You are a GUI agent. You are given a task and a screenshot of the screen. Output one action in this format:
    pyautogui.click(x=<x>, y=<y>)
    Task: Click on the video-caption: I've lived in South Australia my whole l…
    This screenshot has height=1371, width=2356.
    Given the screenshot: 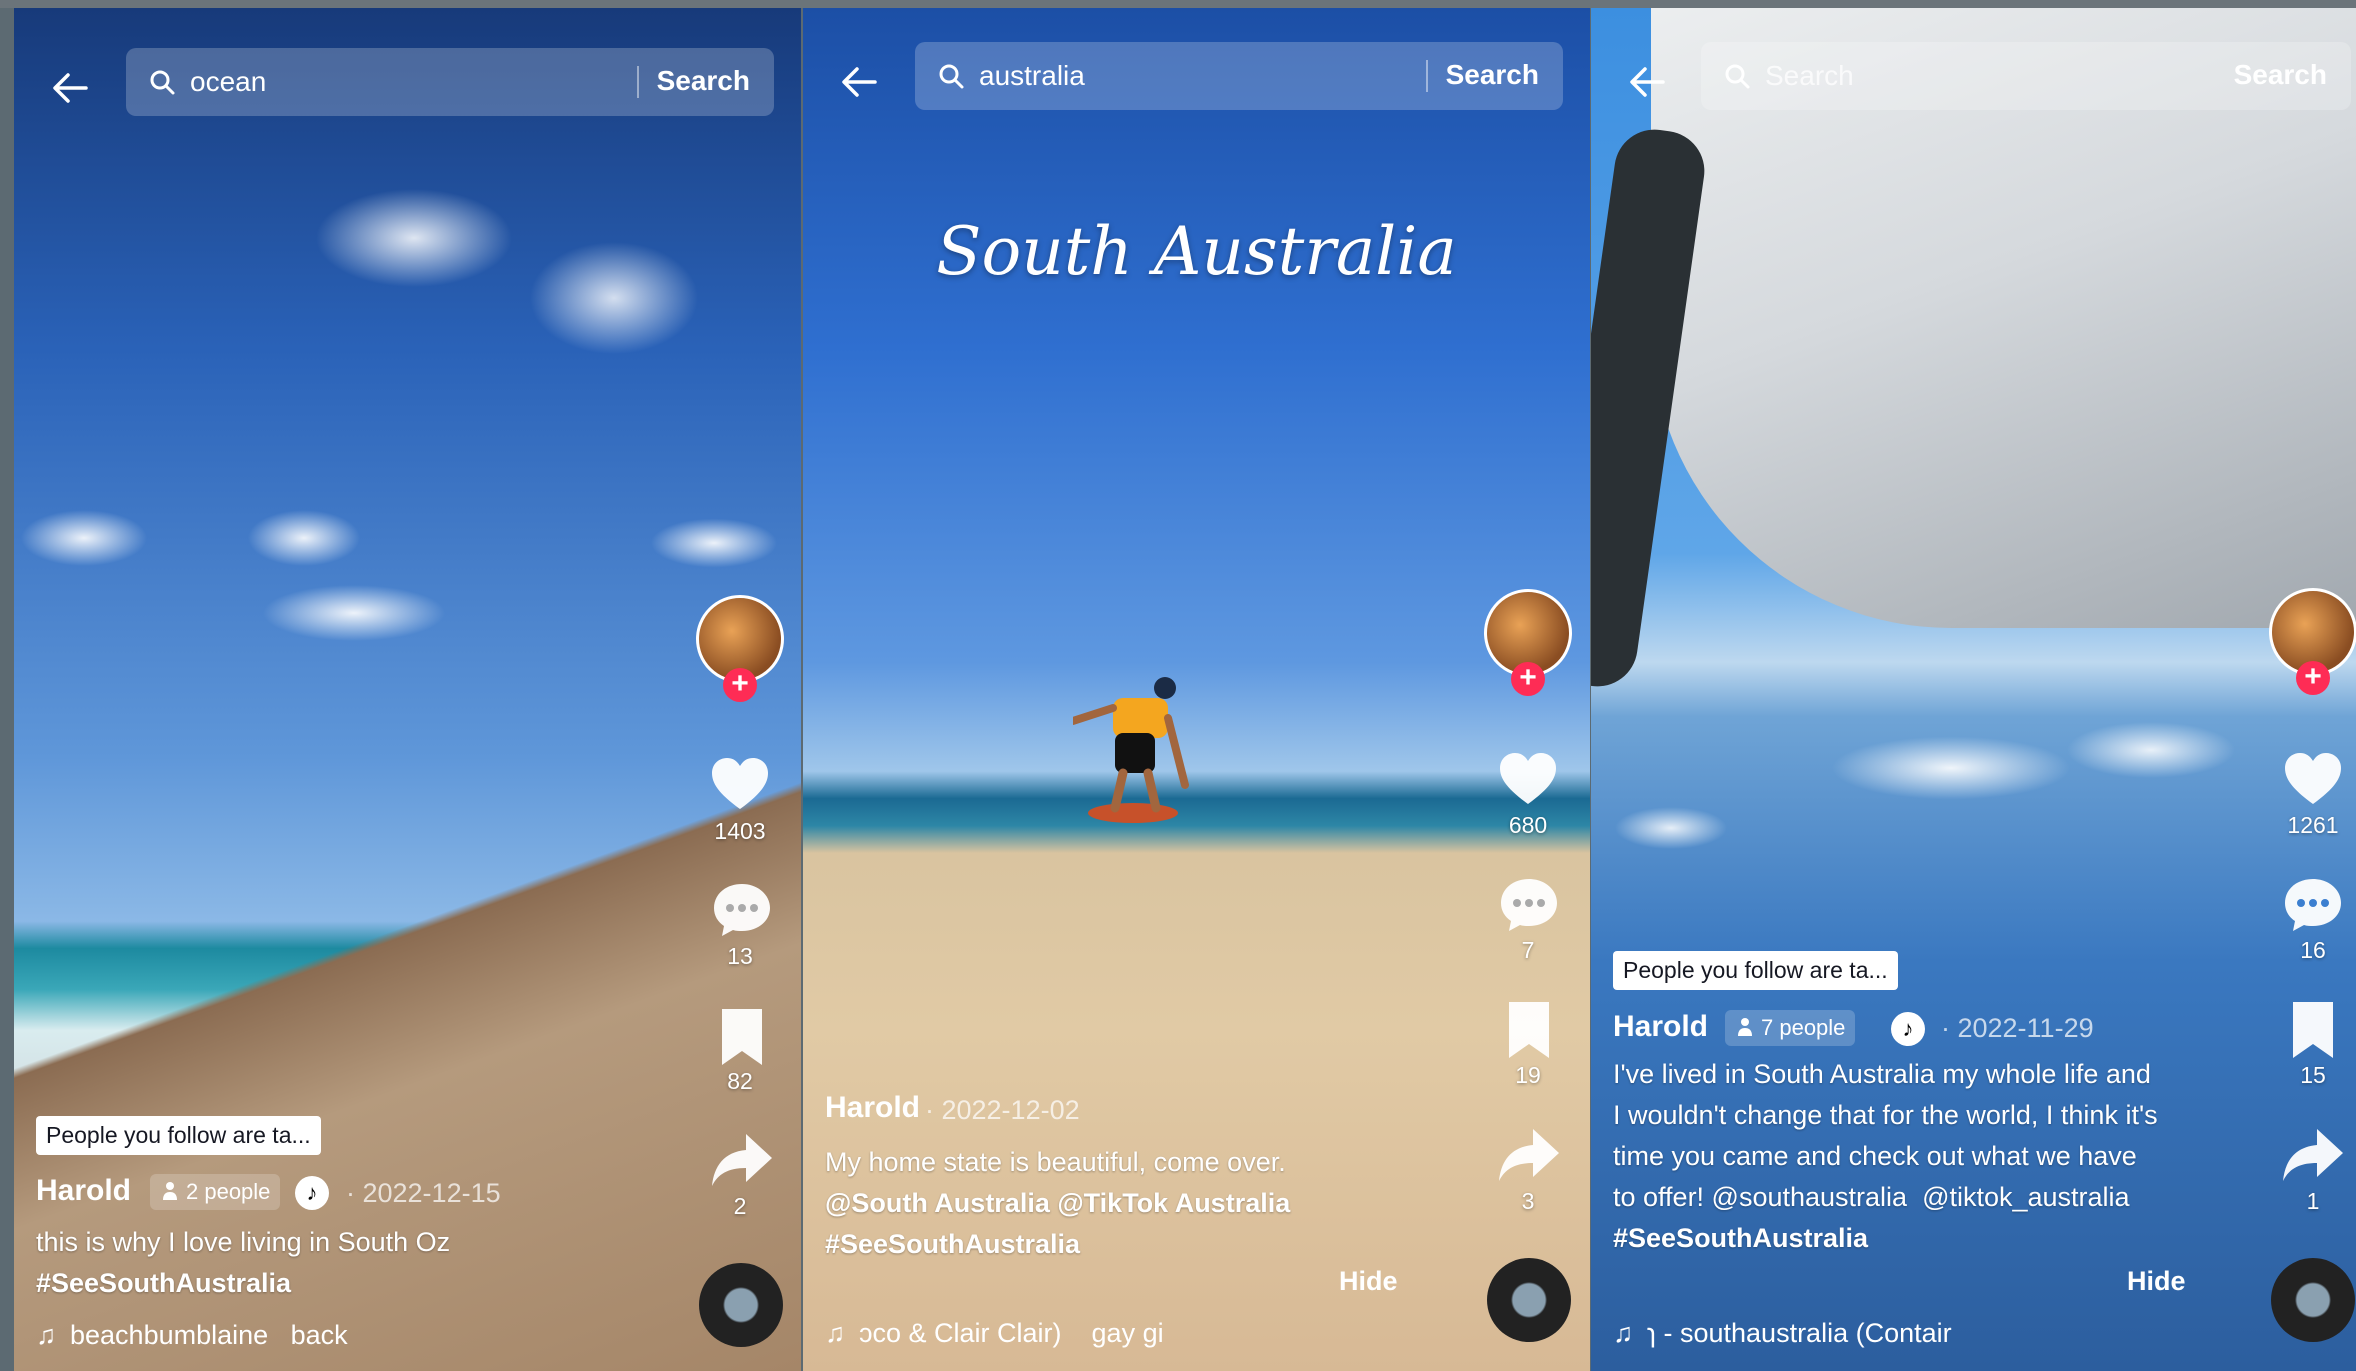 What is the action you would take?
    pyautogui.click(x=1913, y=1156)
    